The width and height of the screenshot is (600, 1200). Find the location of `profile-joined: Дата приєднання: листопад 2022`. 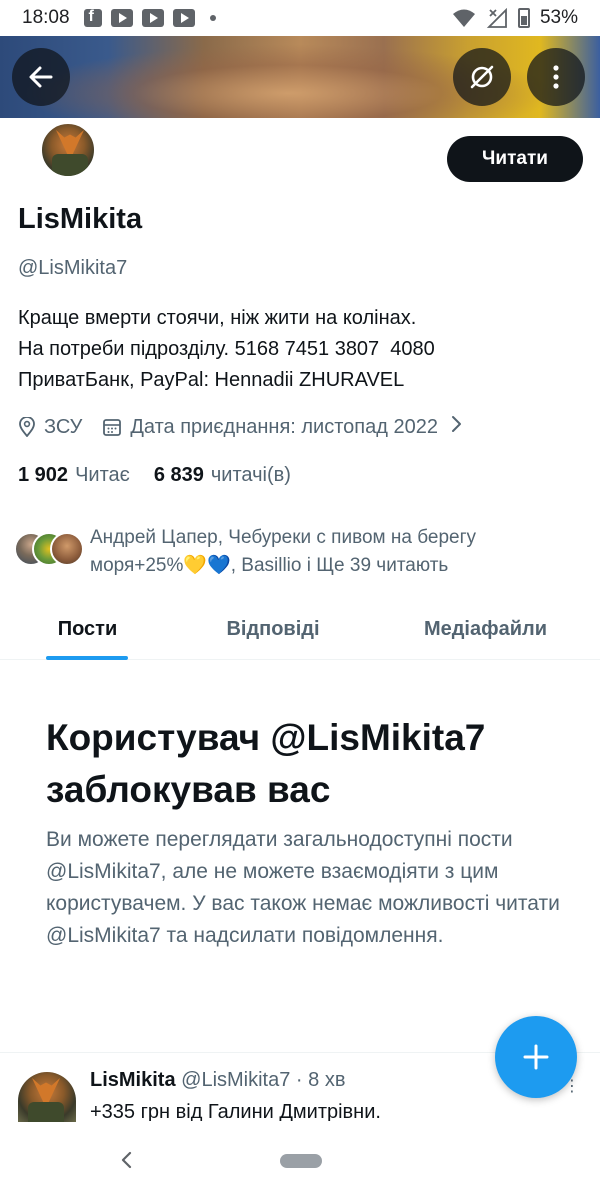

profile-joined: Дата приєднання: листопад 2022 is located at coordinates (284, 426).